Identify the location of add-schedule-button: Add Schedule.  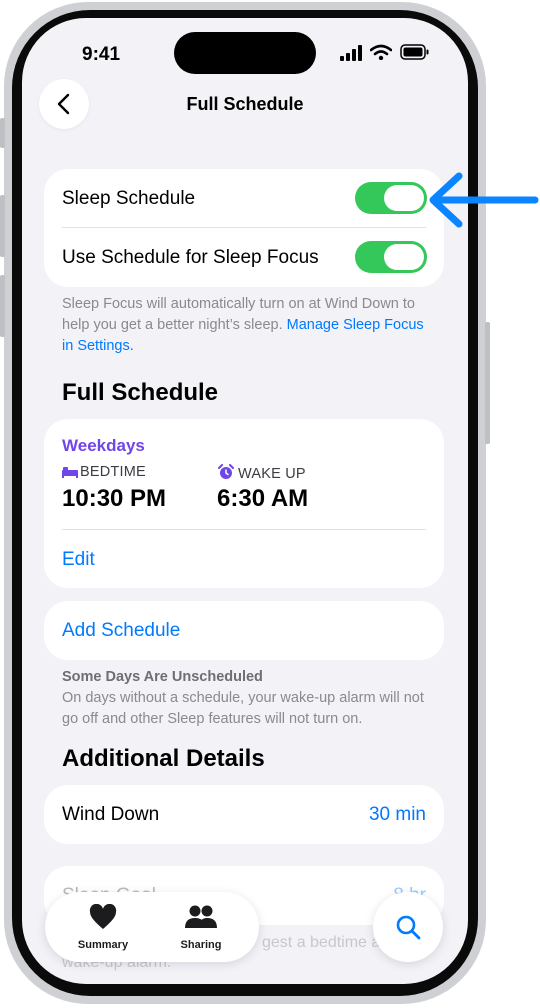
(121, 631).